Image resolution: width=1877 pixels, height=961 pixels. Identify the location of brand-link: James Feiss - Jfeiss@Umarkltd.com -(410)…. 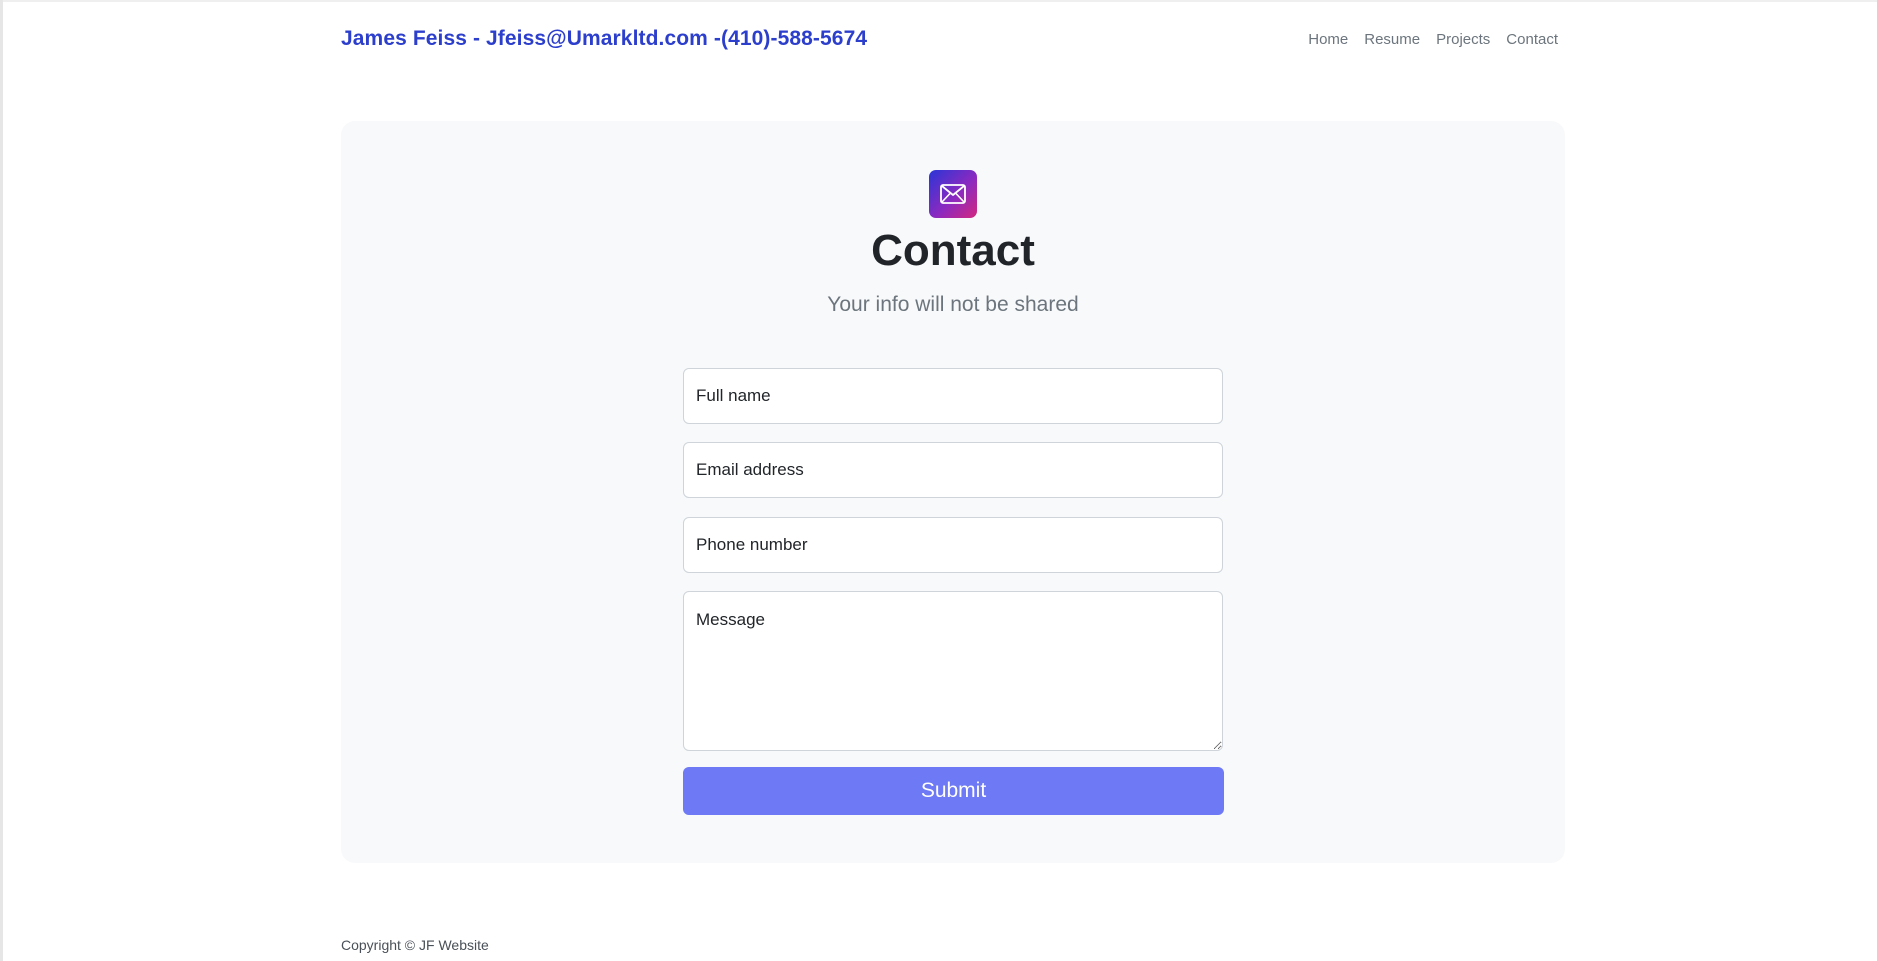
(604, 39).